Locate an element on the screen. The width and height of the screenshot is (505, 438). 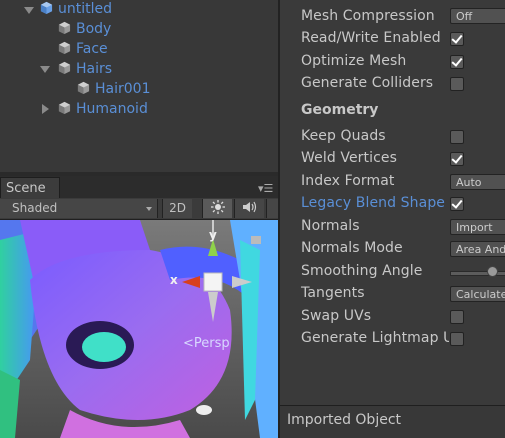
hierarchy-label: Face is located at coordinates (92, 49).